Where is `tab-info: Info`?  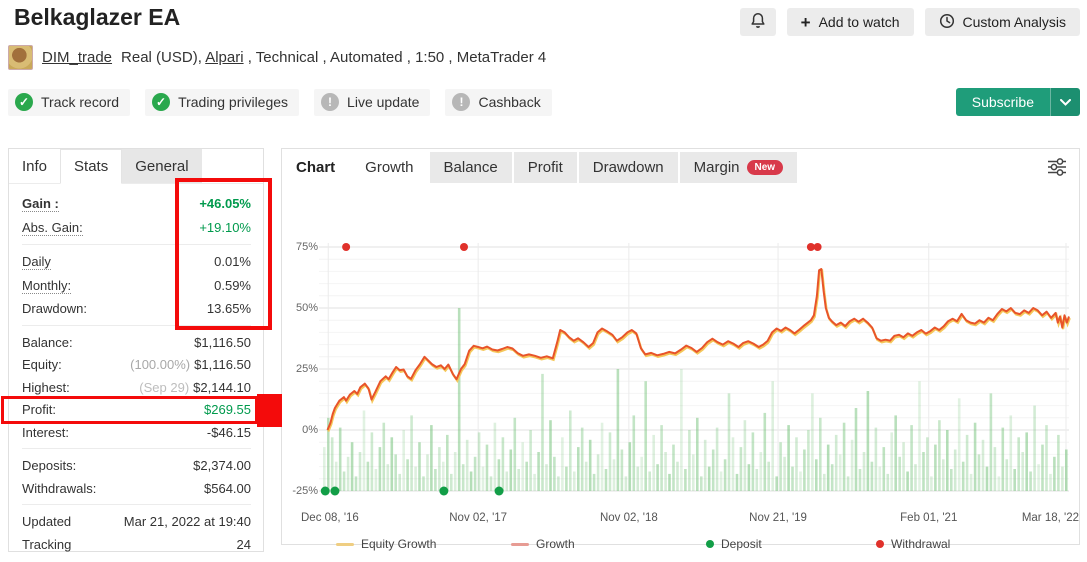
tab-info: Info is located at coordinates (34, 166).